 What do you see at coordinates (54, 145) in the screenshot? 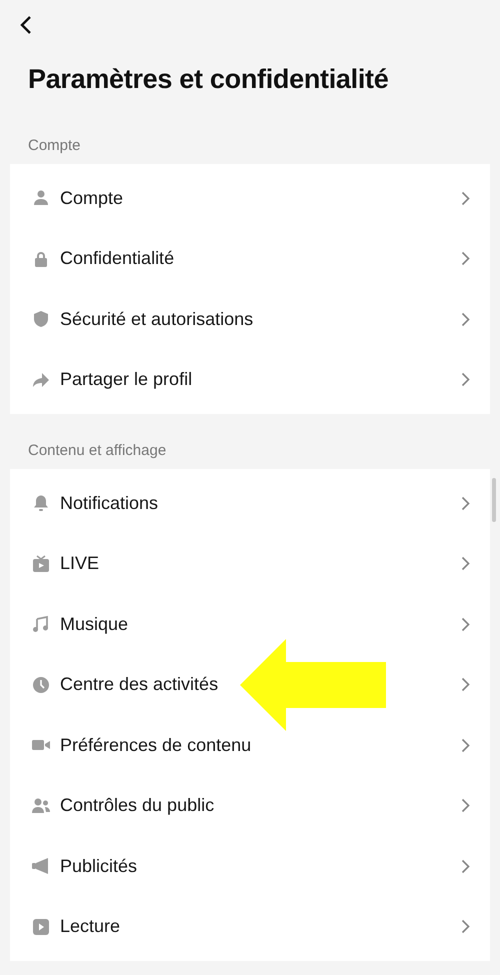
I see `section-heading: Compte` at bounding box center [54, 145].